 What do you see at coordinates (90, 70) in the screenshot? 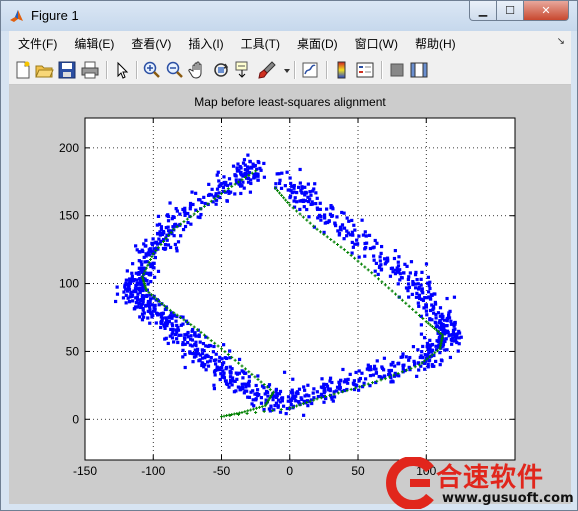
I see `print-icon` at bounding box center [90, 70].